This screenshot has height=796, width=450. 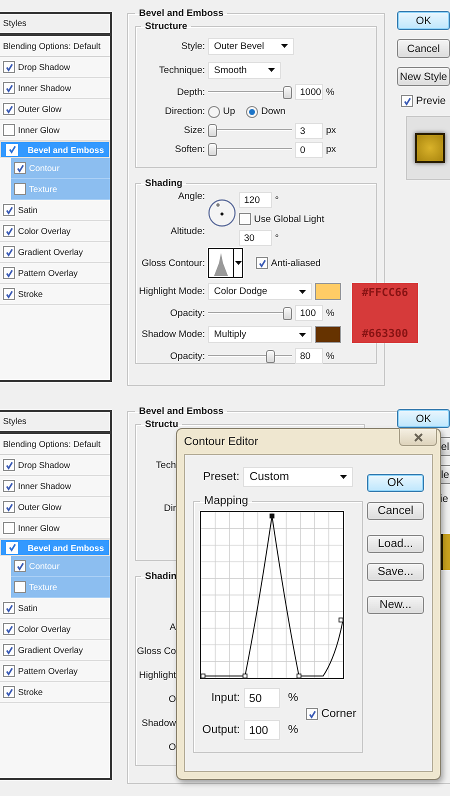 What do you see at coordinates (298, 477) in the screenshot?
I see `preset-select: Custom` at bounding box center [298, 477].